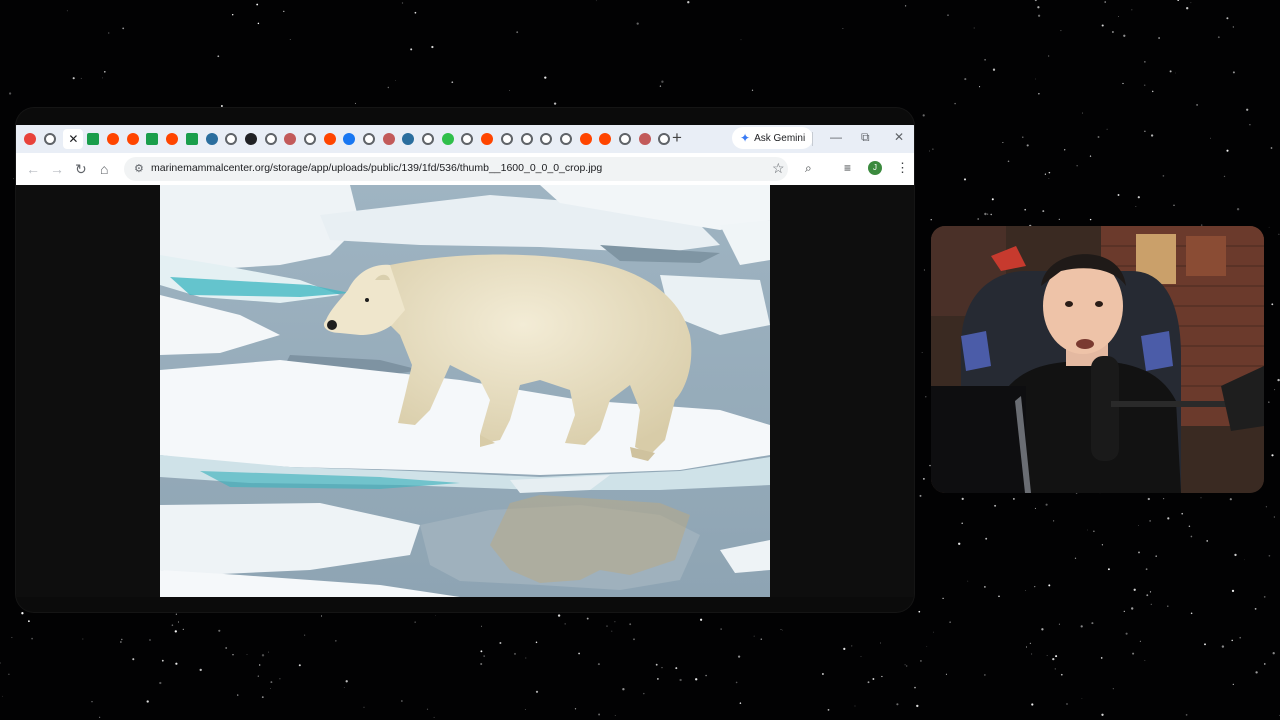 This screenshot has width=1280, height=720. I want to click on forward-button: →, so click(57, 169).